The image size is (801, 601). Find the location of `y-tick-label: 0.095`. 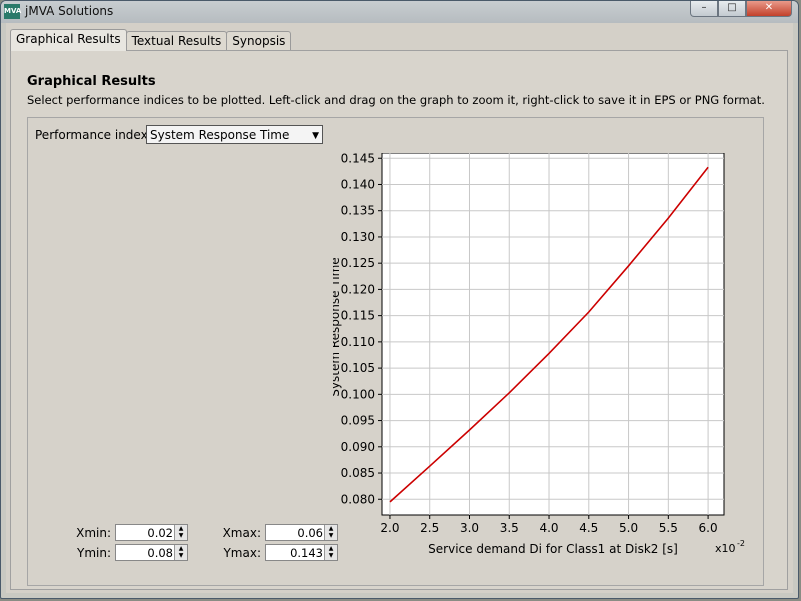

y-tick-label: 0.095 is located at coordinates (358, 421).